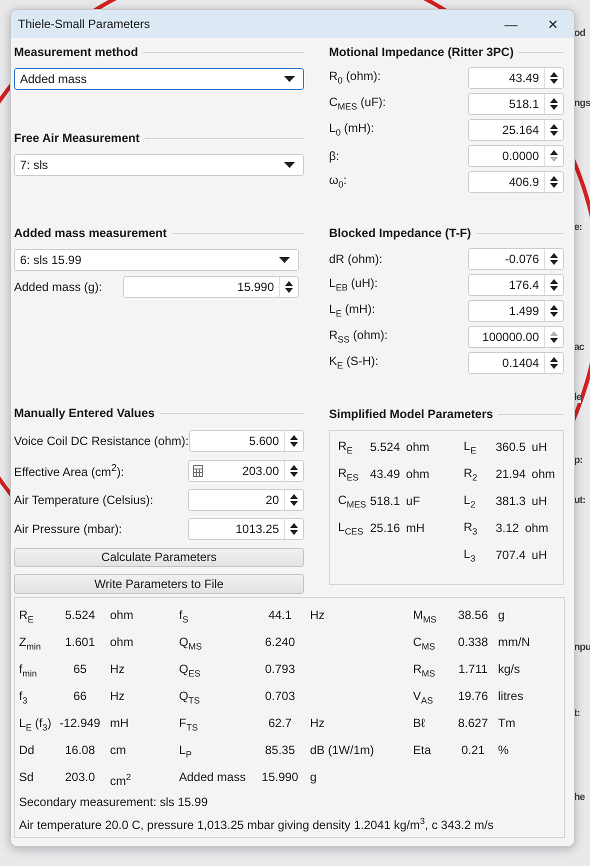 The image size is (590, 866). What do you see at coordinates (473, 642) in the screenshot?
I see `parameter-value: 0.338` at bounding box center [473, 642].